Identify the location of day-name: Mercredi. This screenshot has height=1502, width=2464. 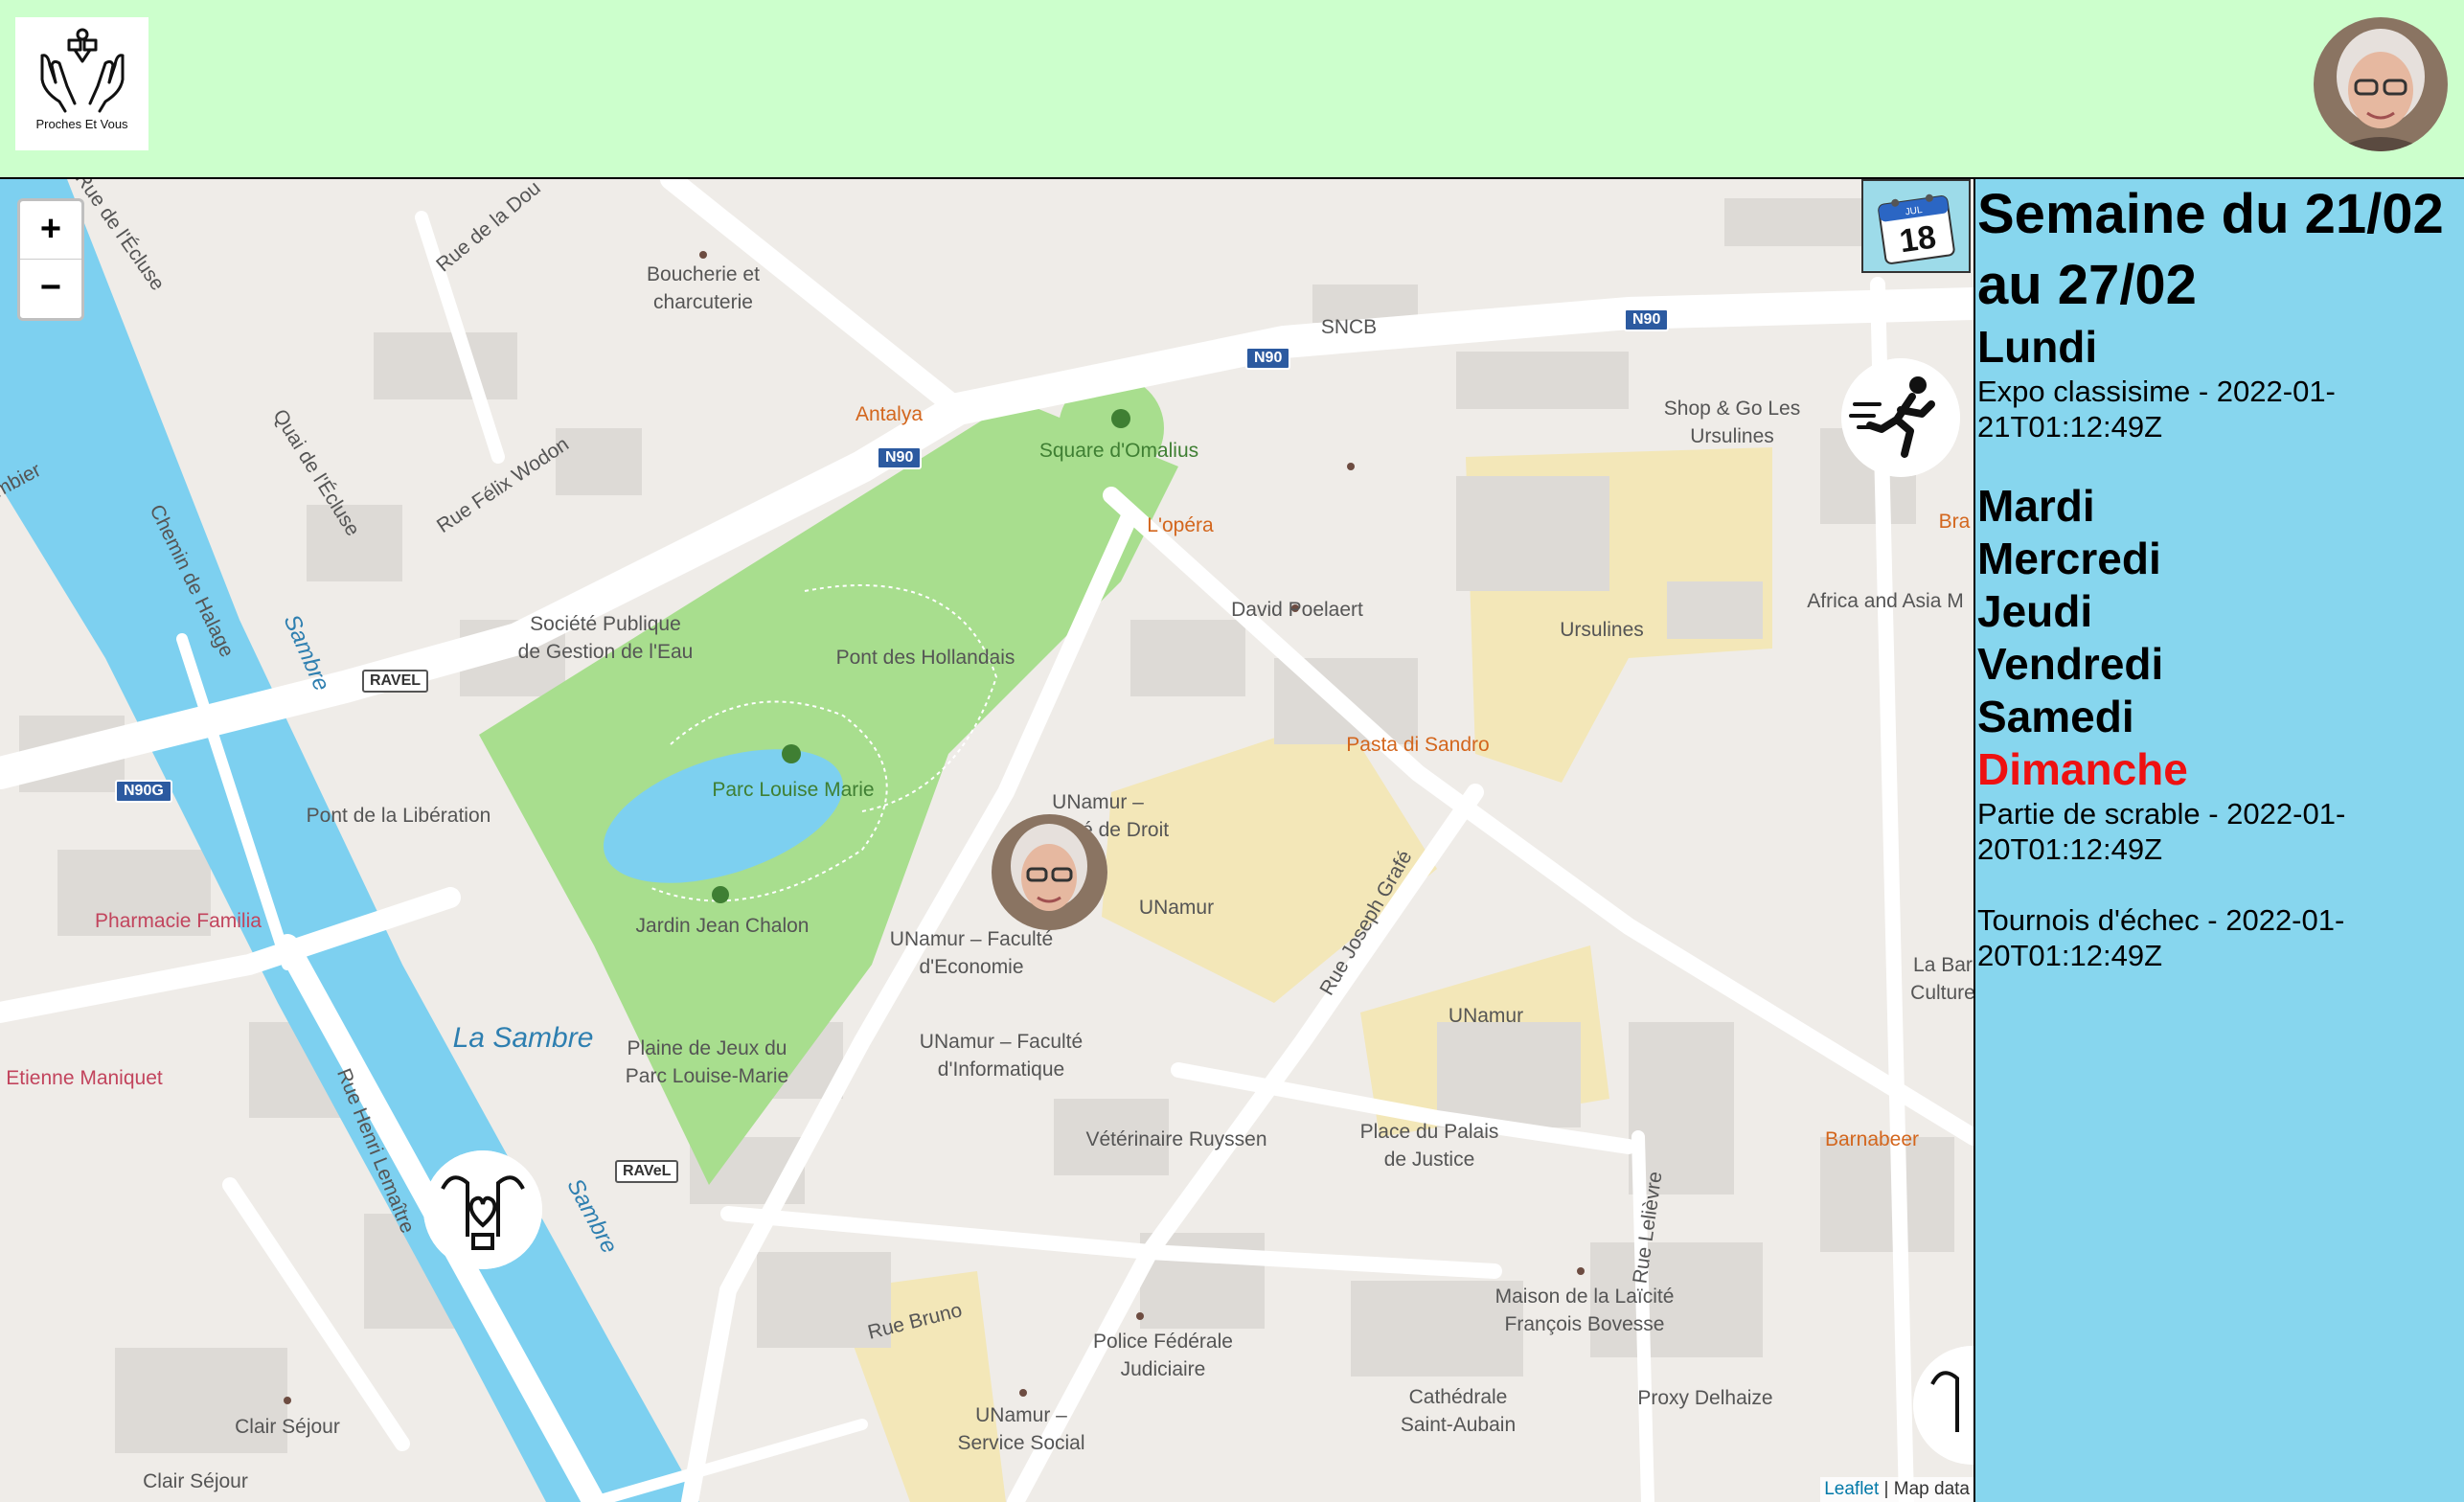
(2069, 558).